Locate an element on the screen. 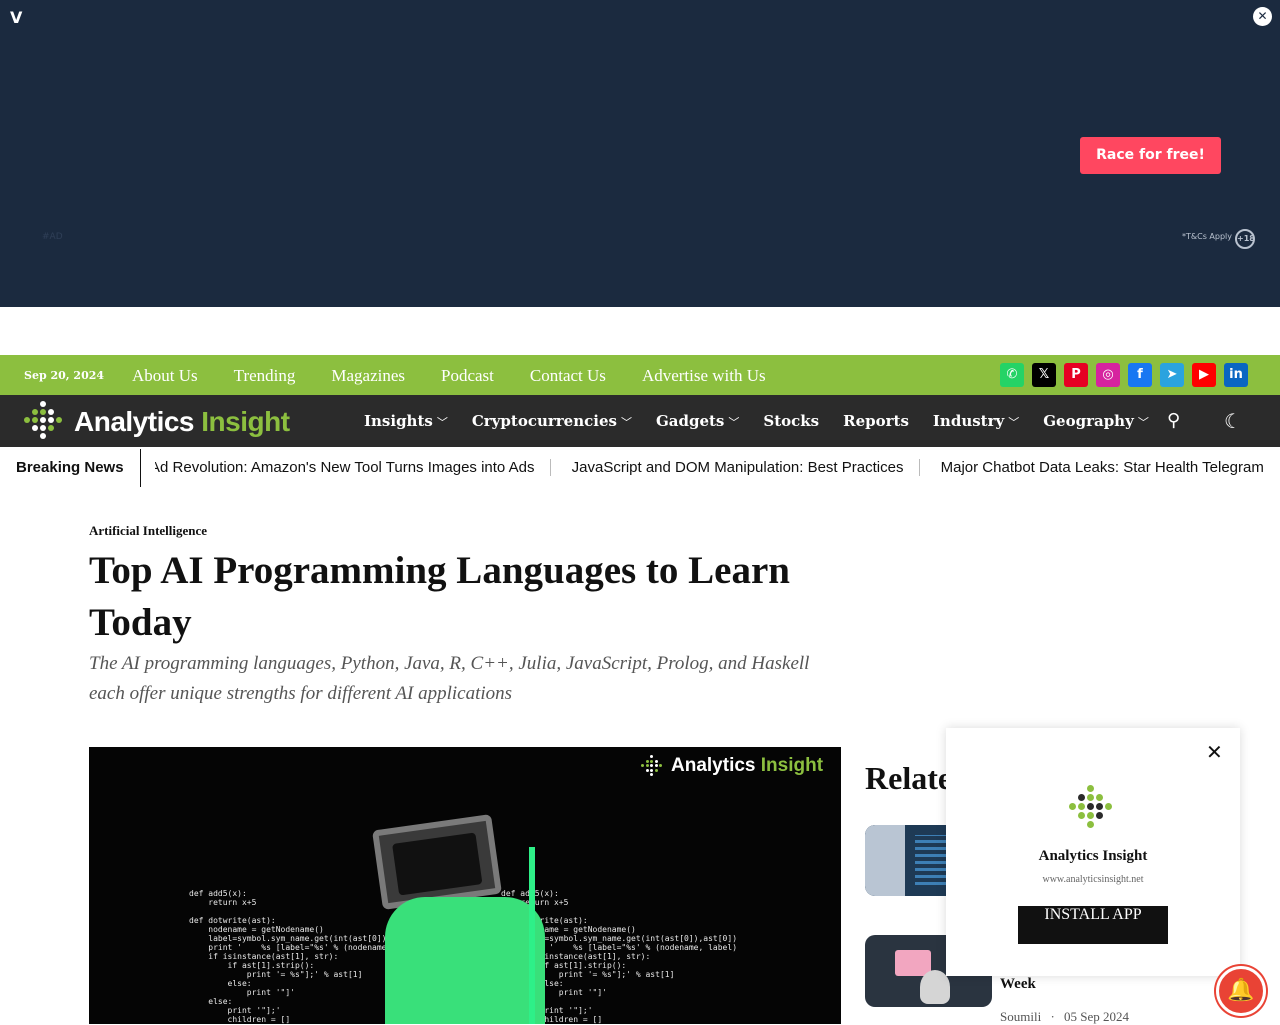 This screenshot has height=1025, width=1280. app-url: www.analyticsinsight.net is located at coordinates (1093, 879).